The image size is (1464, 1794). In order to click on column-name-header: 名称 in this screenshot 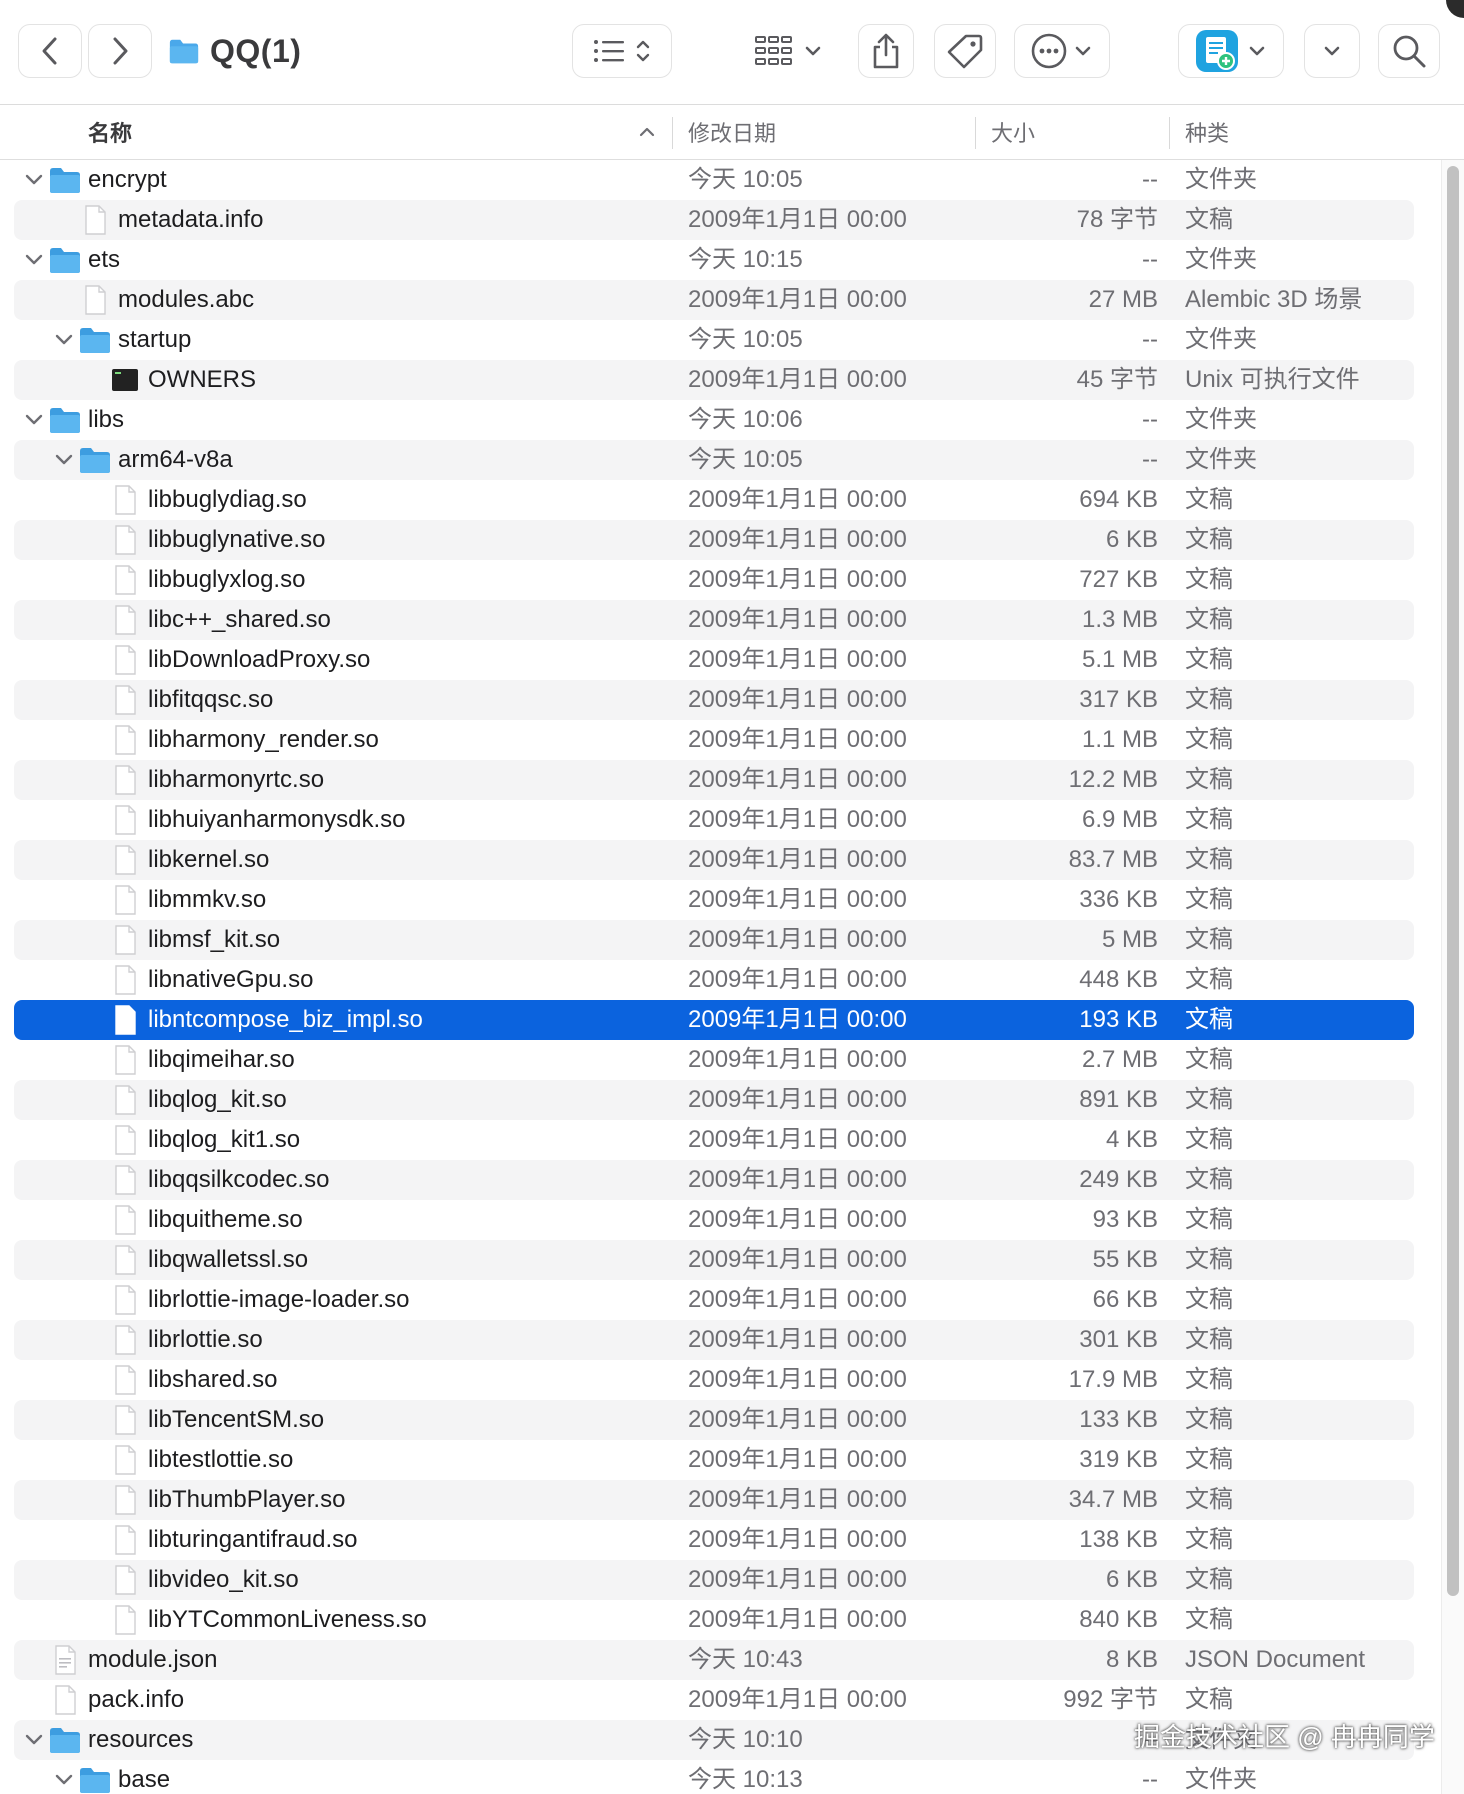, I will do `click(110, 132)`.